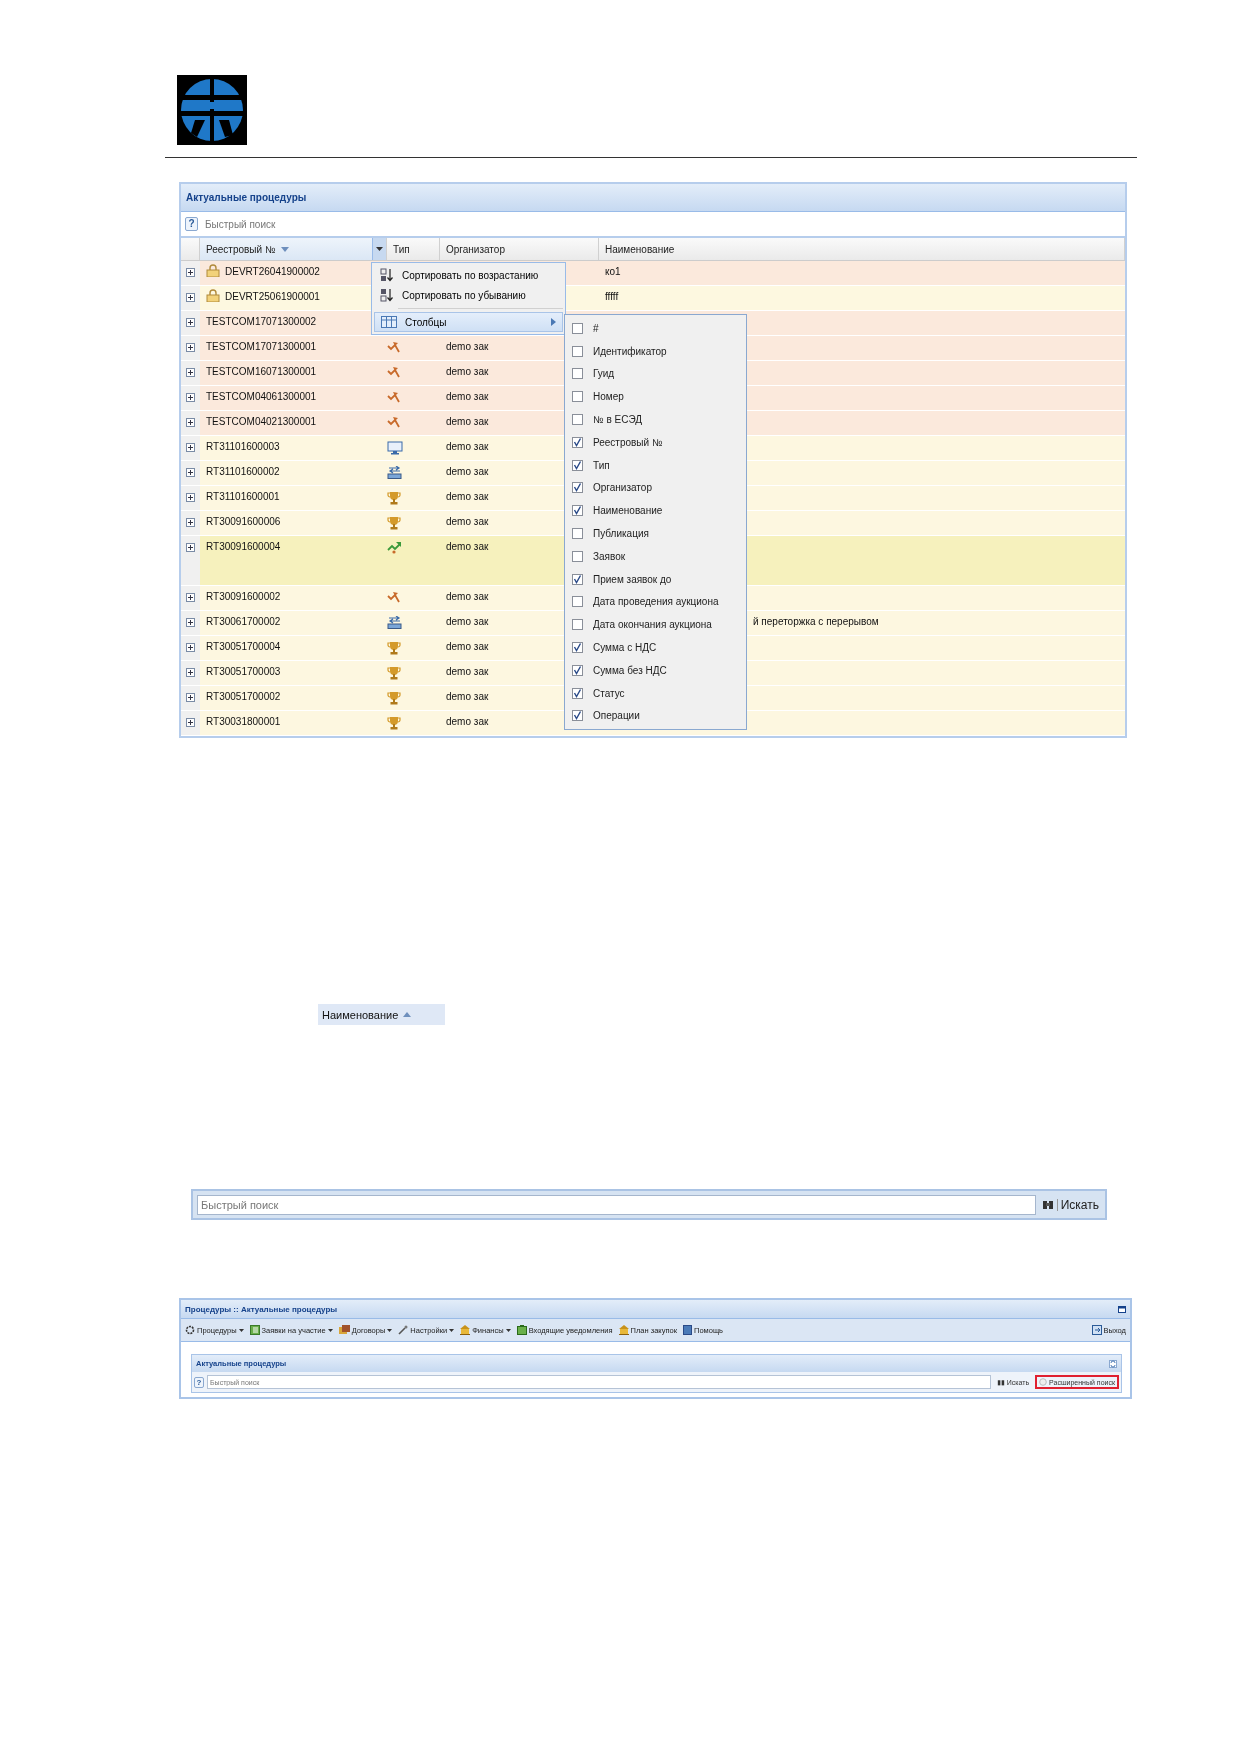  I want to click on table-cell: RT31101600002, so click(243, 471).